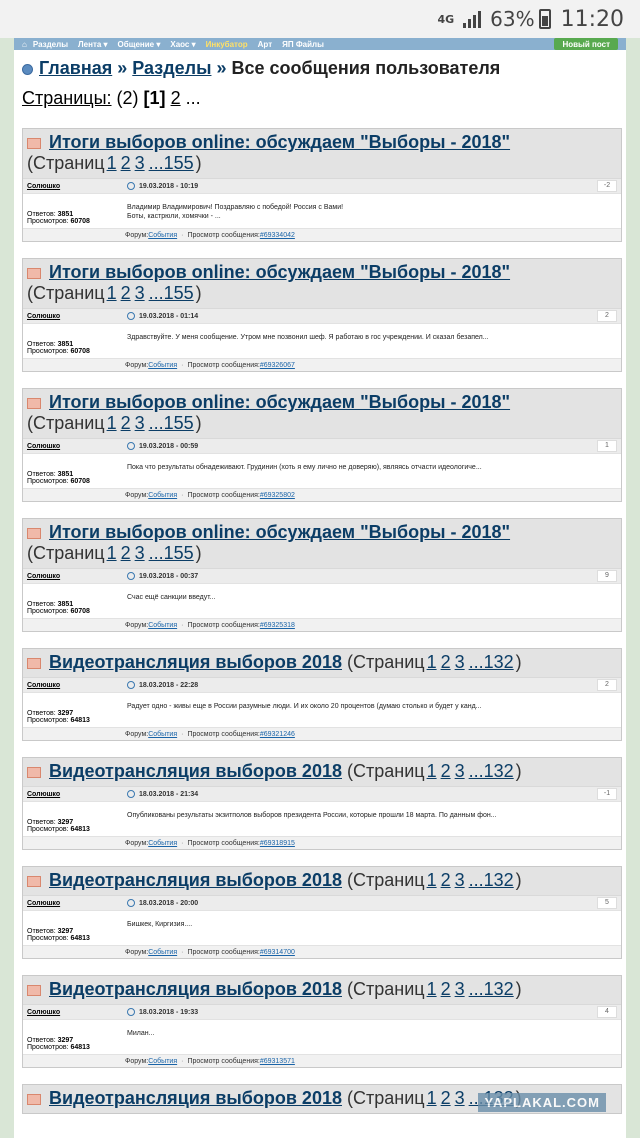 This screenshot has width=640, height=1138. Describe the element at coordinates (182, 44) in the screenshot. I see `nav-item-chaos: Хаос ▾` at that location.